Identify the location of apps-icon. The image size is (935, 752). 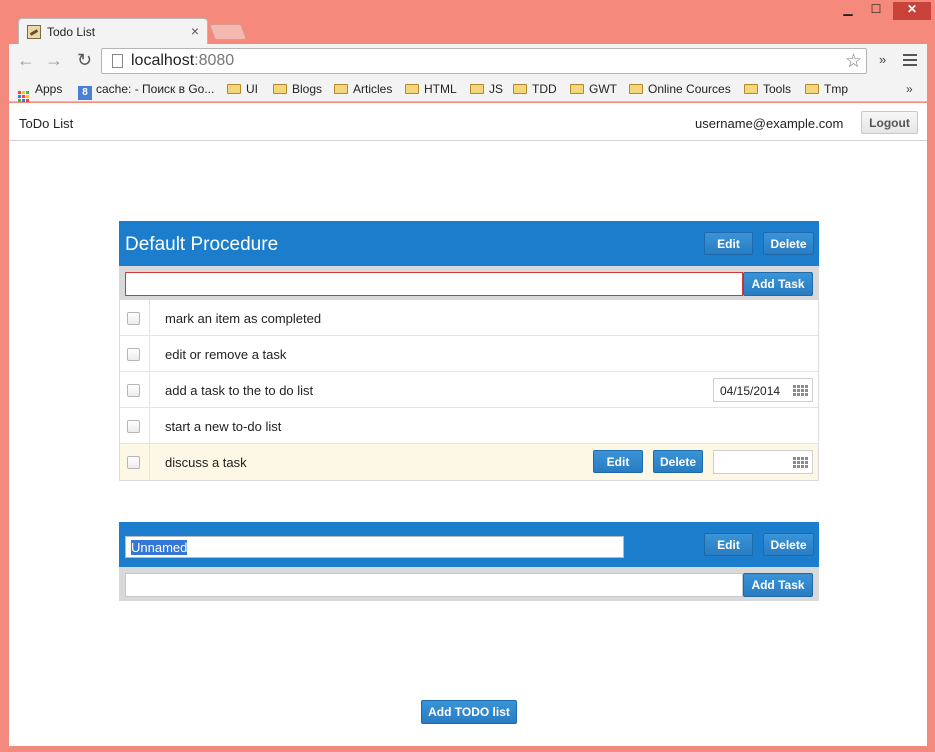
(23, 96).